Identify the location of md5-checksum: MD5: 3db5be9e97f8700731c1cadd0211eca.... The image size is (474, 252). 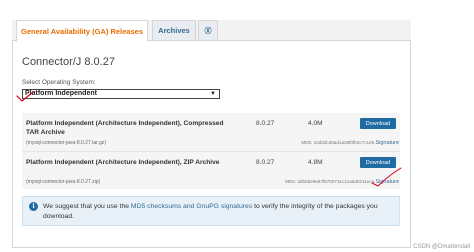
(331, 181).